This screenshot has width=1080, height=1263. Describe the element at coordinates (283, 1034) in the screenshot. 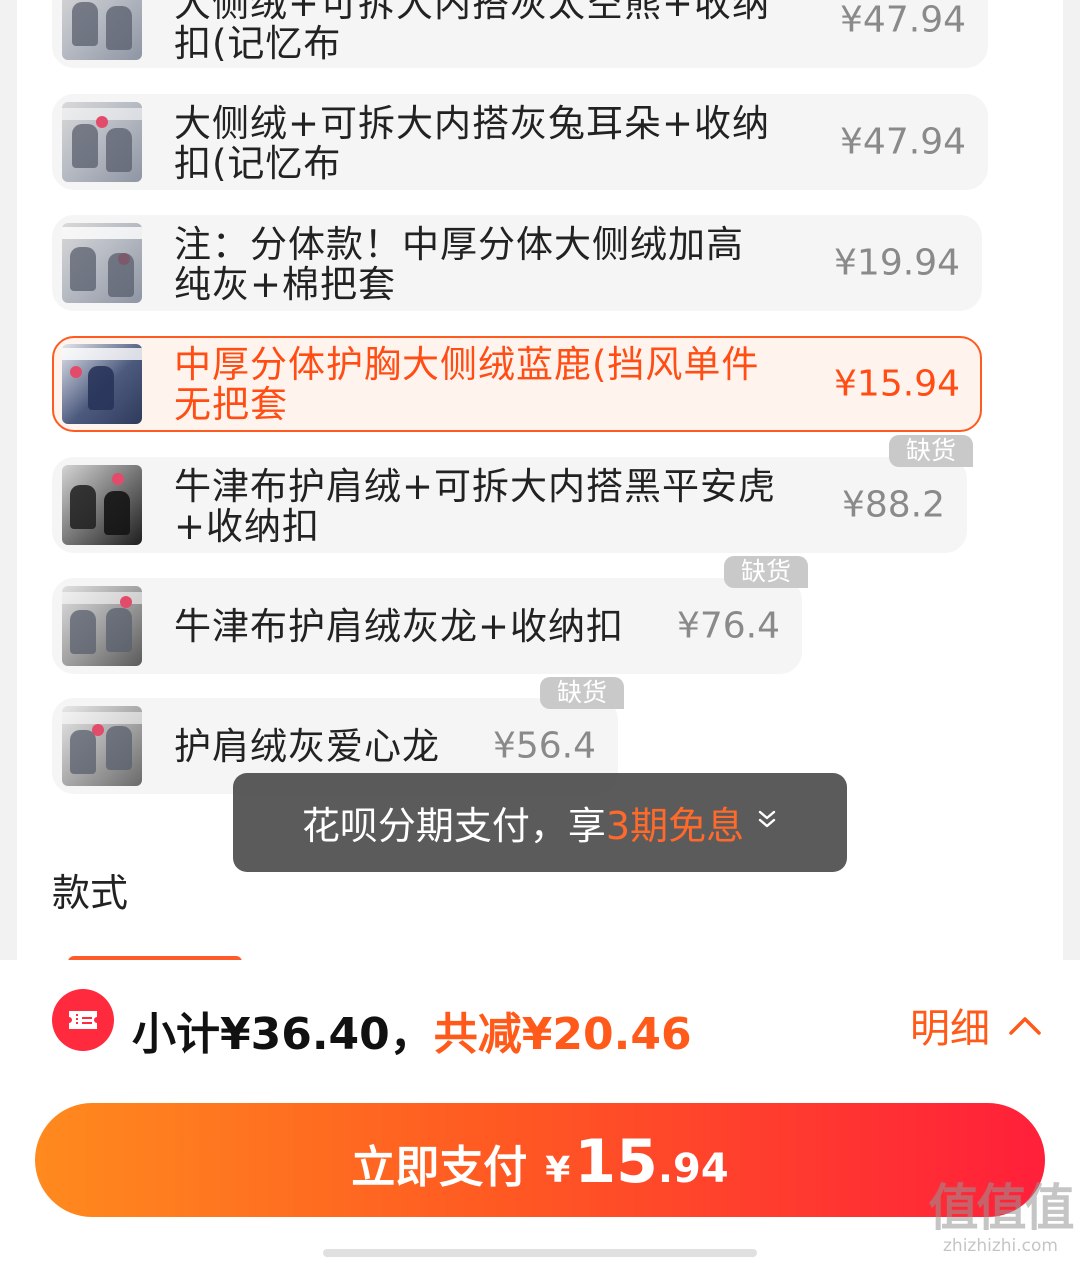

I see `subtotal-label: 小计¥36.40，` at that location.